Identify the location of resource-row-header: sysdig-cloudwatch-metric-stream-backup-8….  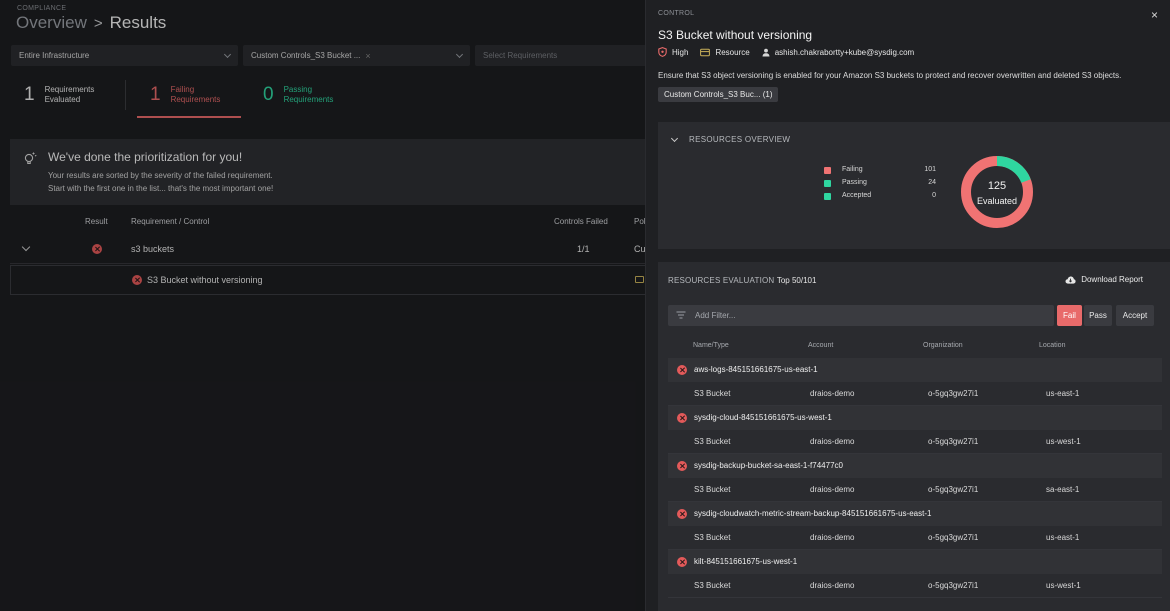
(915, 514).